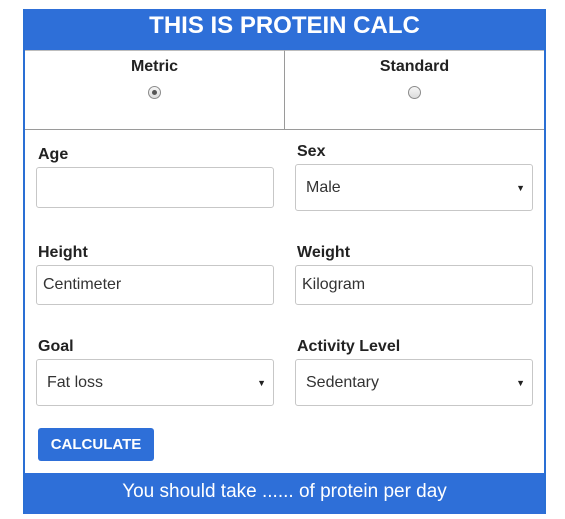 This screenshot has height=519, width=565. What do you see at coordinates (63, 252) in the screenshot?
I see `height-label: Height` at bounding box center [63, 252].